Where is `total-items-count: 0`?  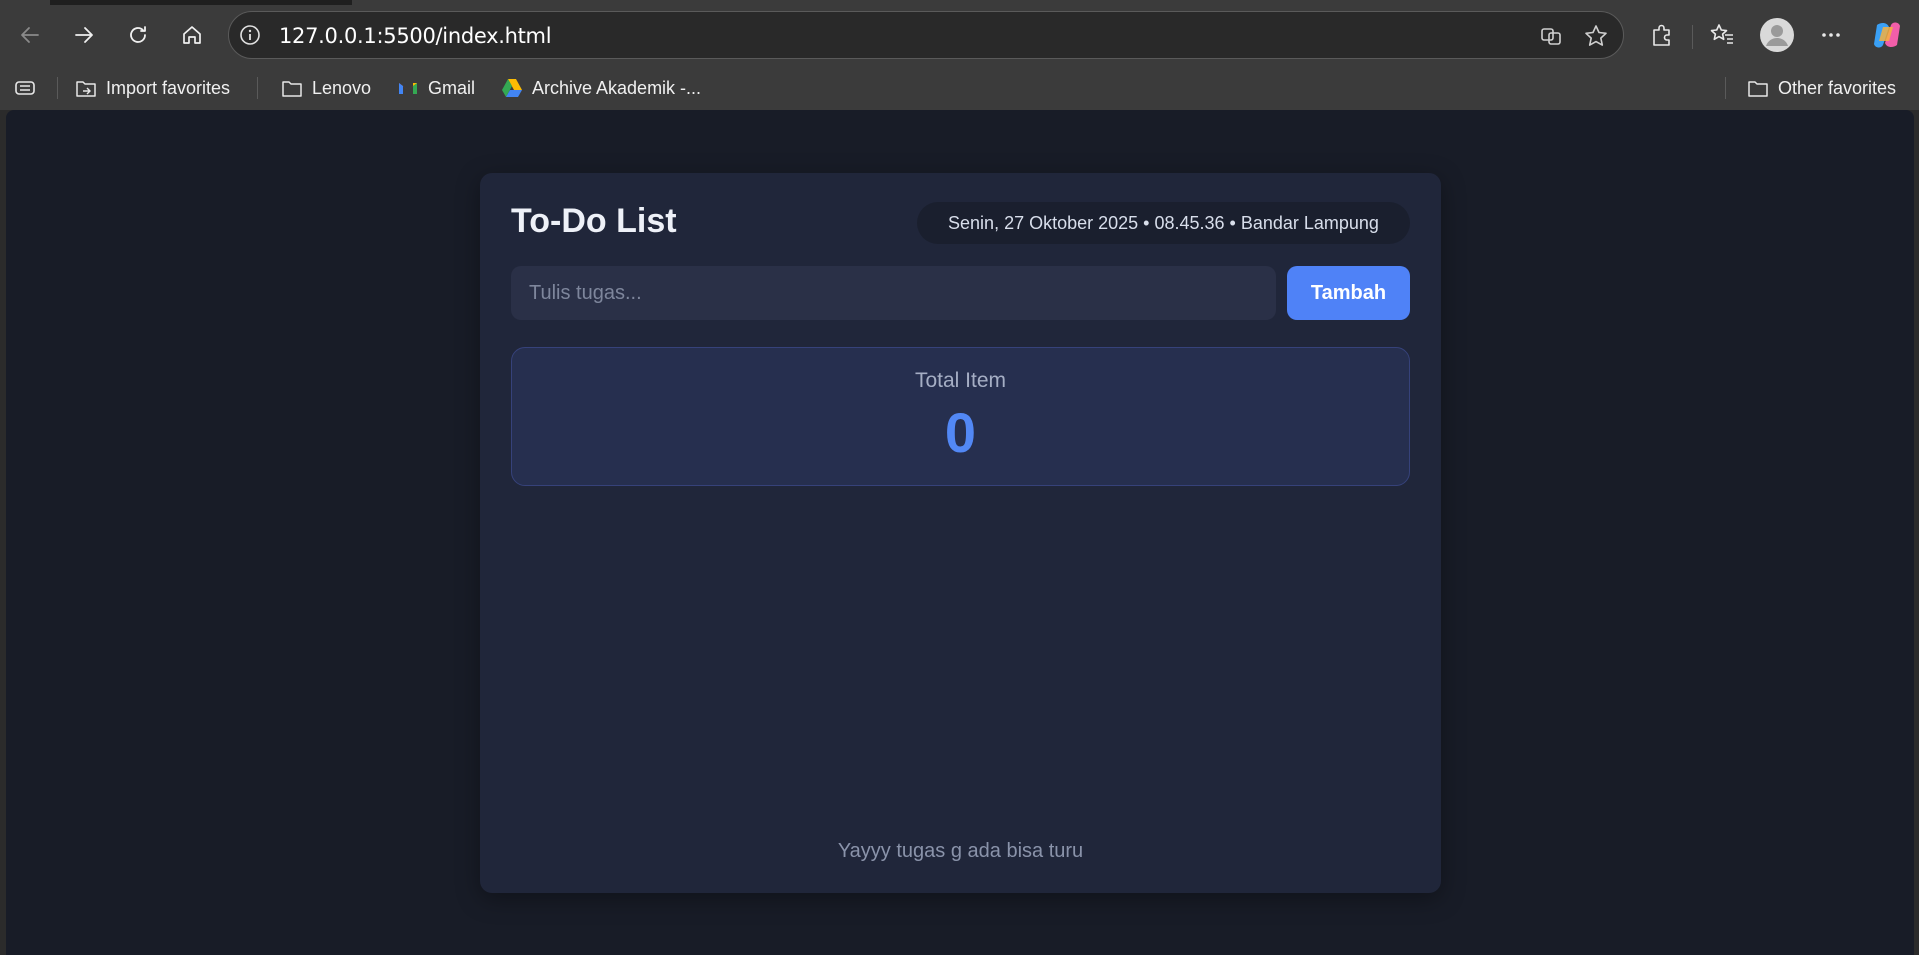
total-items-count: 0 is located at coordinates (960, 432).